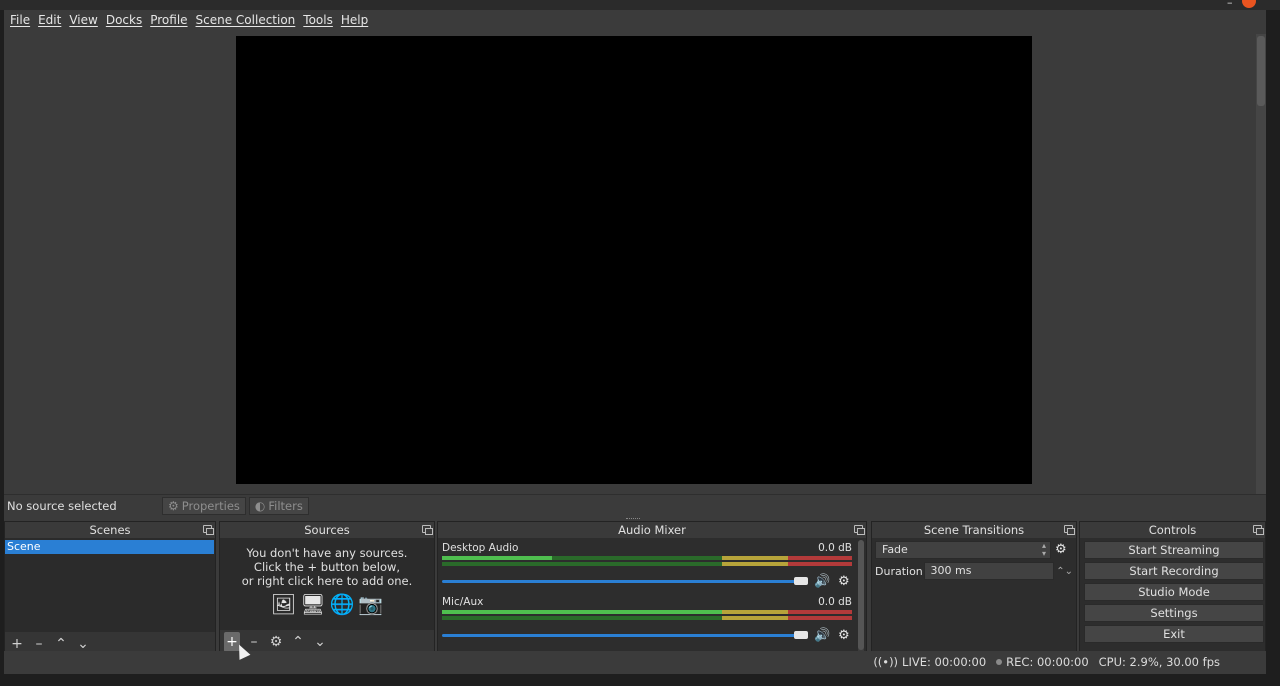  What do you see at coordinates (327, 581) in the screenshot?
I see `sources-empty-line3: or right click here to add one.` at bounding box center [327, 581].